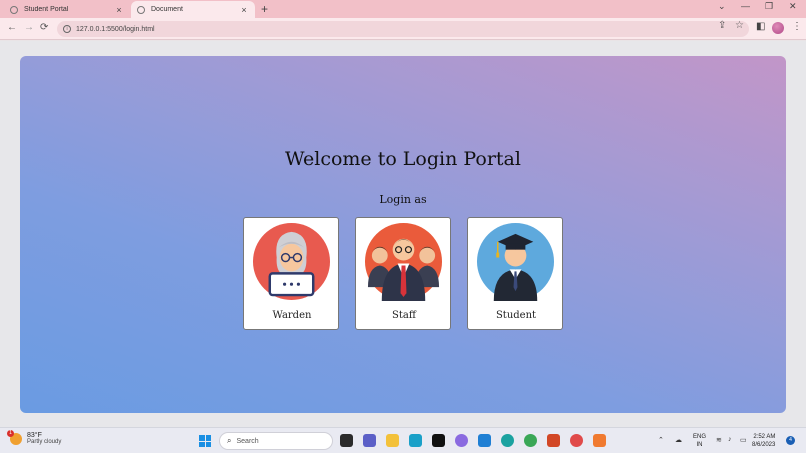 The width and height of the screenshot is (806, 453). What do you see at coordinates (739, 25) in the screenshot?
I see `bookmark-star-icon: ☆` at bounding box center [739, 25].